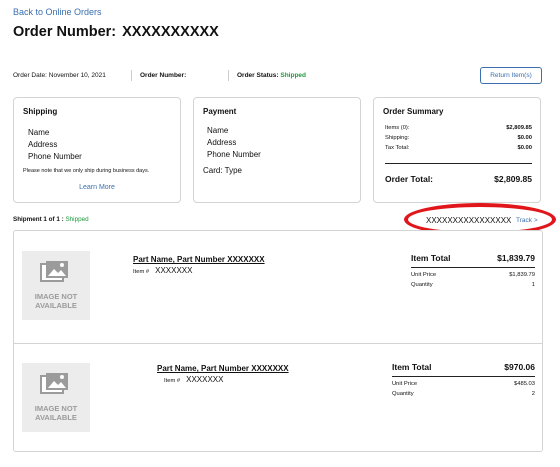  Describe the element at coordinates (458, 138) in the screenshot. I see `summary-row-shipping: Shipping: $0.00` at that location.